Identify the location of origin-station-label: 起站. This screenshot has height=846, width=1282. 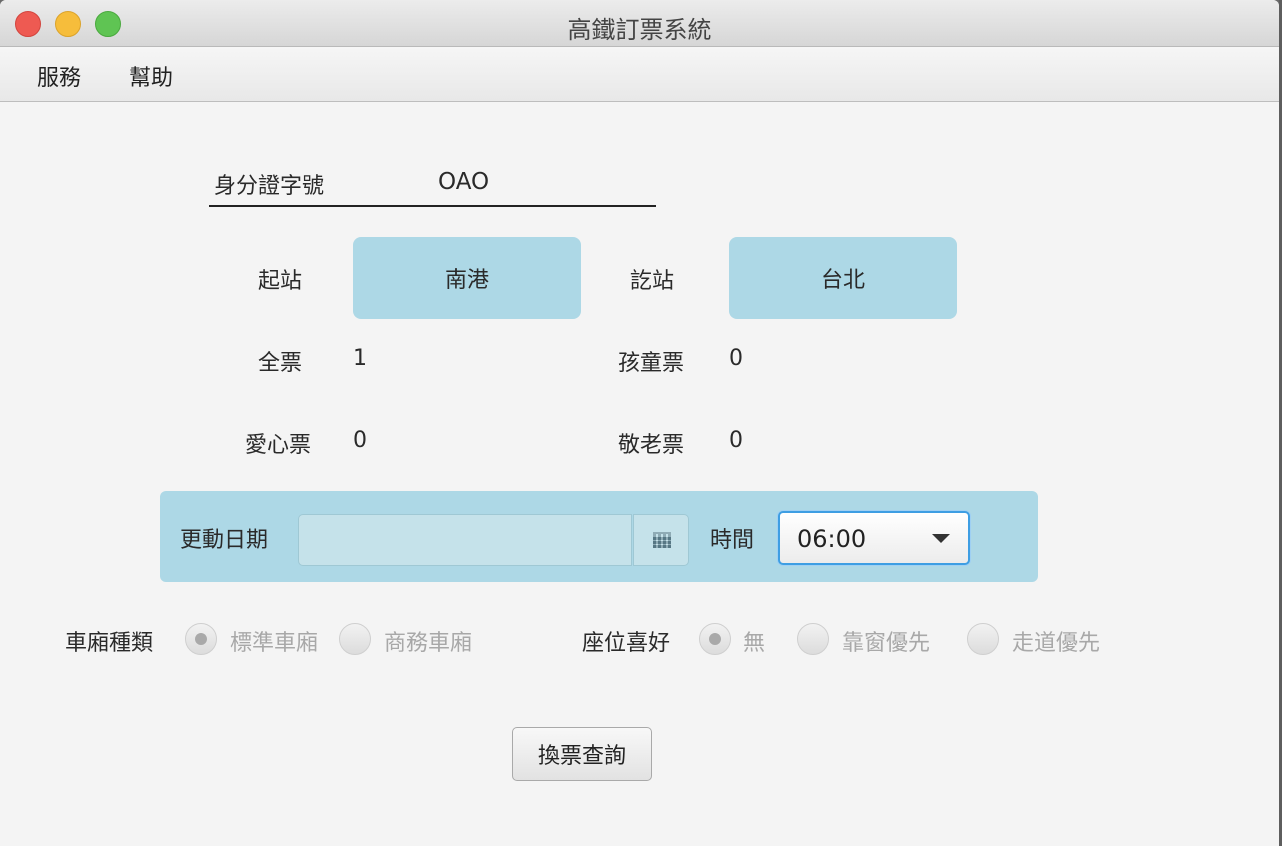
(280, 281).